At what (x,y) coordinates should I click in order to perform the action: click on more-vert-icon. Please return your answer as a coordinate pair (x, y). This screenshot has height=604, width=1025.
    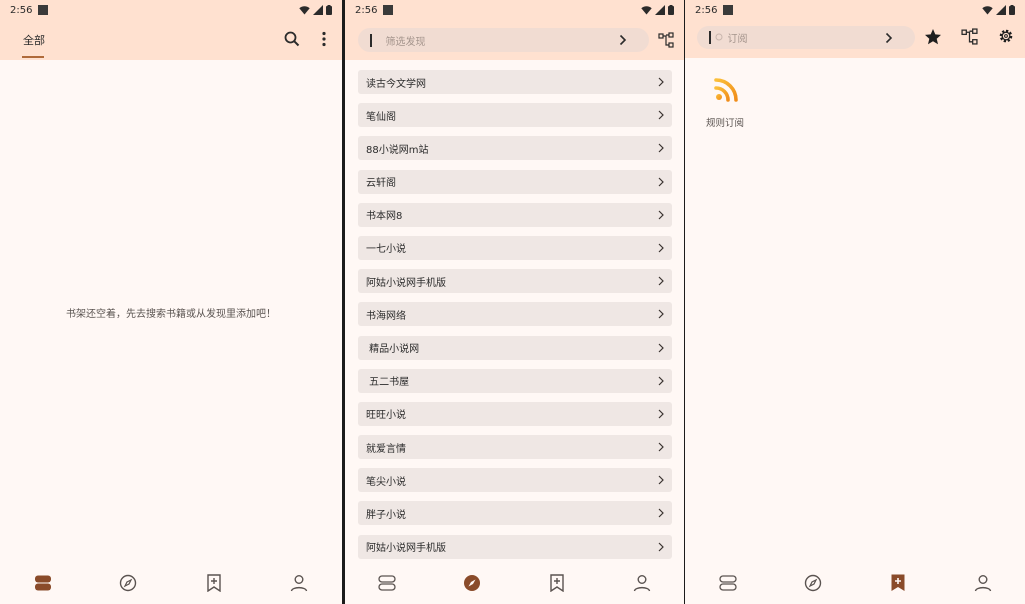
    Looking at the image, I should click on (324, 39).